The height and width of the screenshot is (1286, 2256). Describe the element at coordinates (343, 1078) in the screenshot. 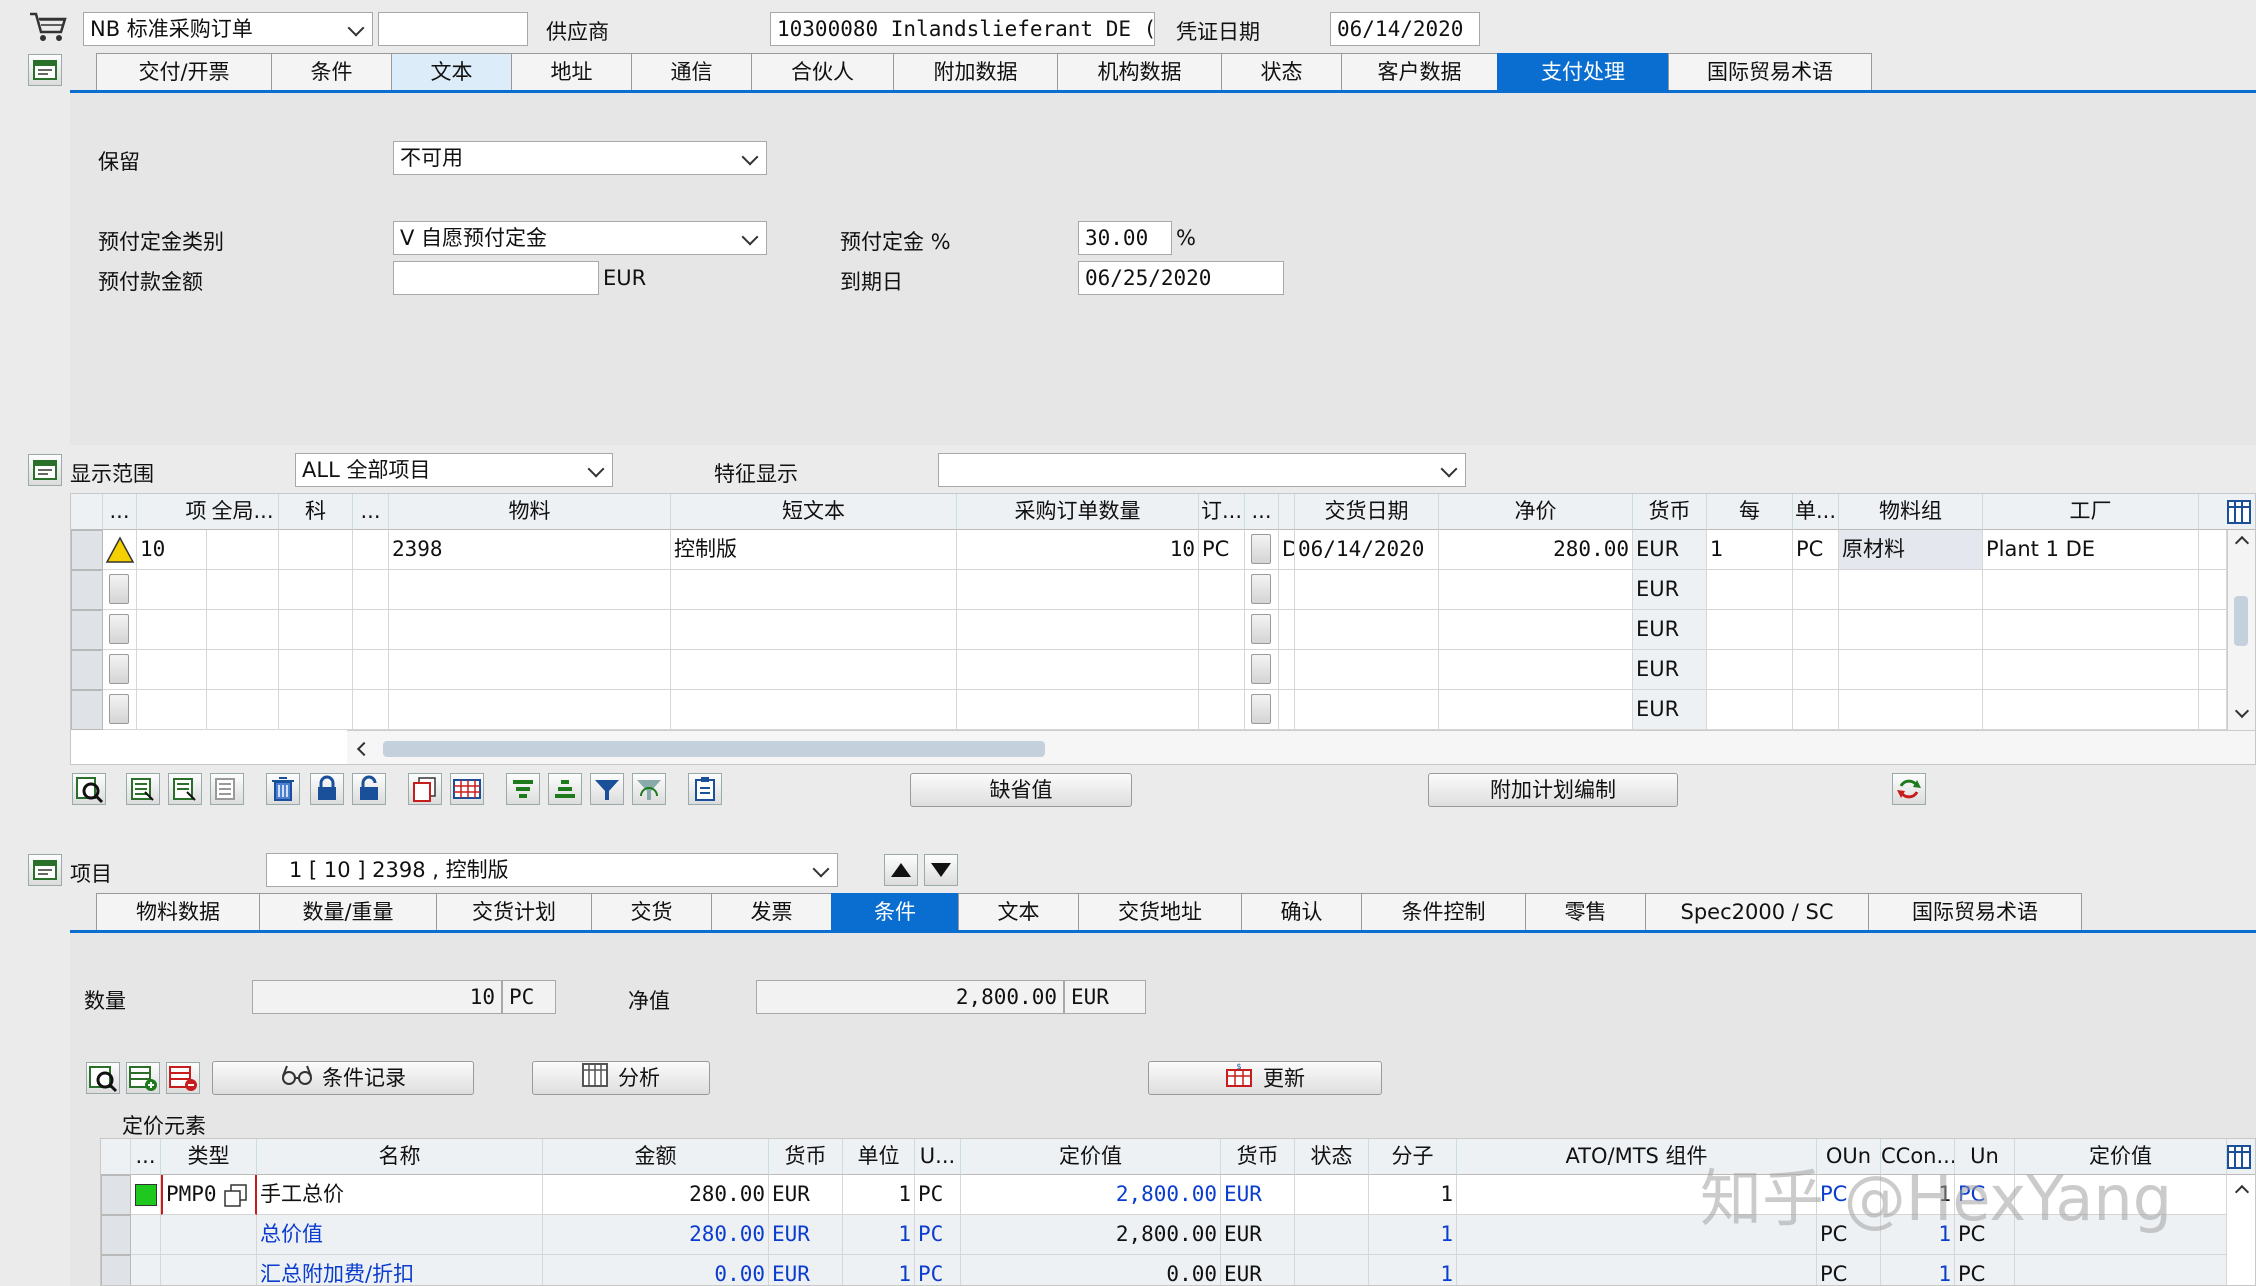

I see `condition-record-button: 条件记录` at that location.